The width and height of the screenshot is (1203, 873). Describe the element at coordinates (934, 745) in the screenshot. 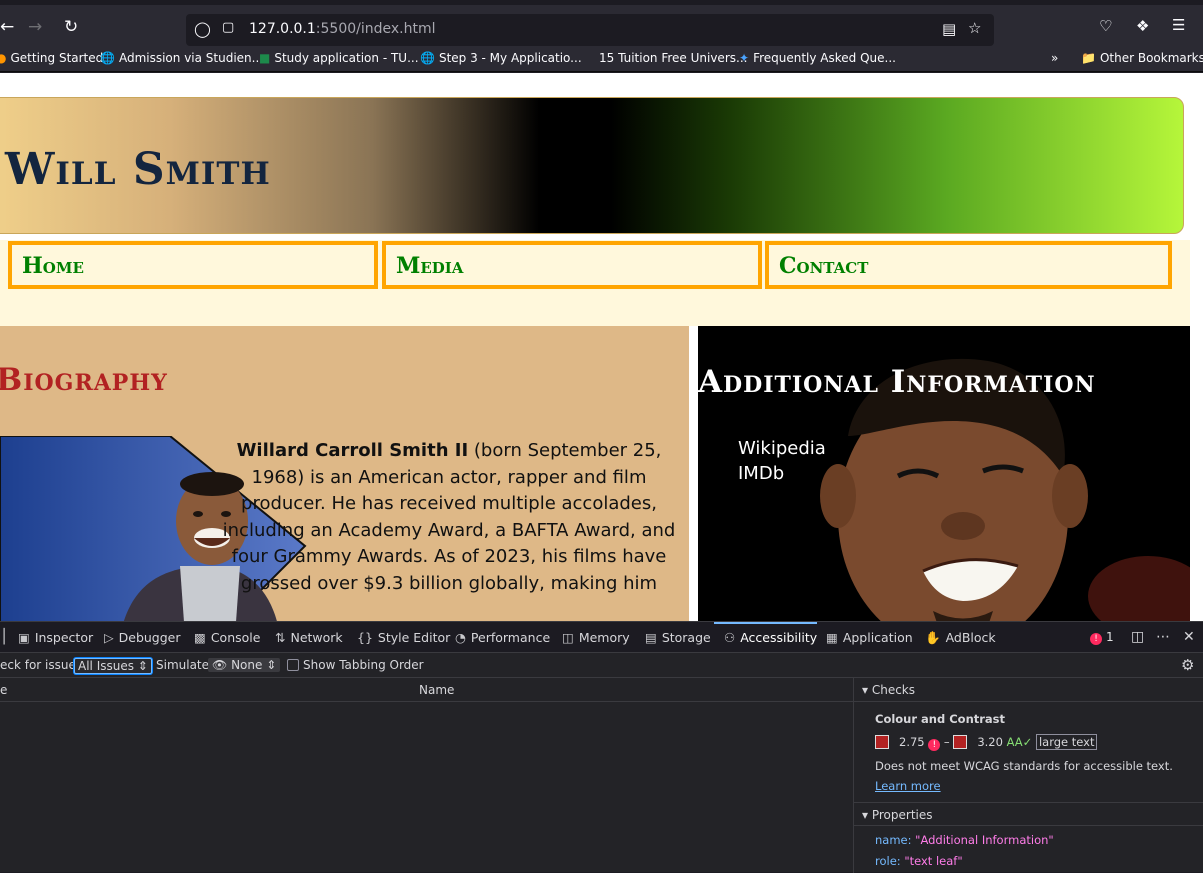

I see `contrast-error-icon: !` at that location.